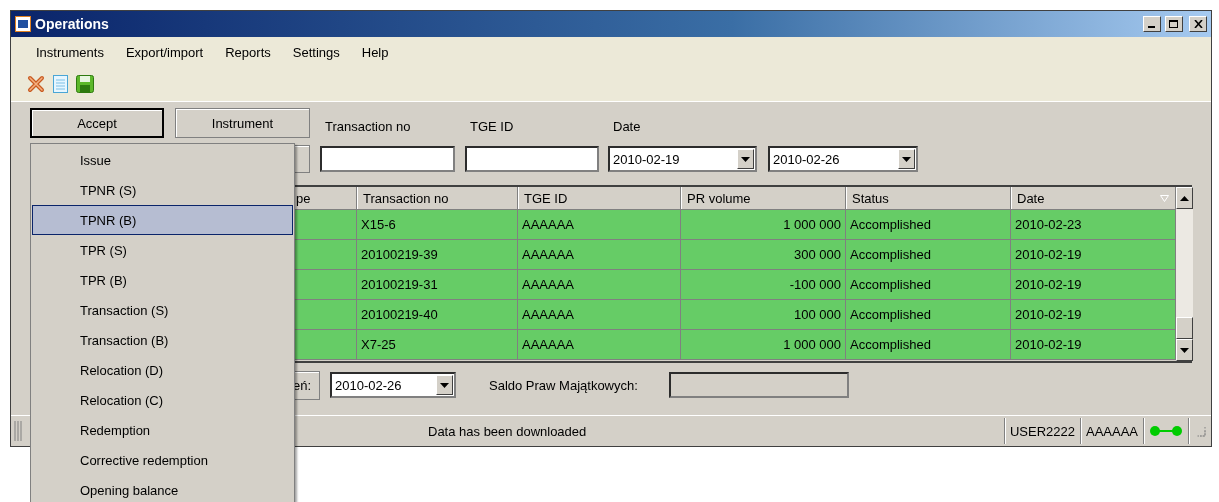  Describe the element at coordinates (437, 315) in the screenshot. I see `table-cell: 20100219-40` at that location.